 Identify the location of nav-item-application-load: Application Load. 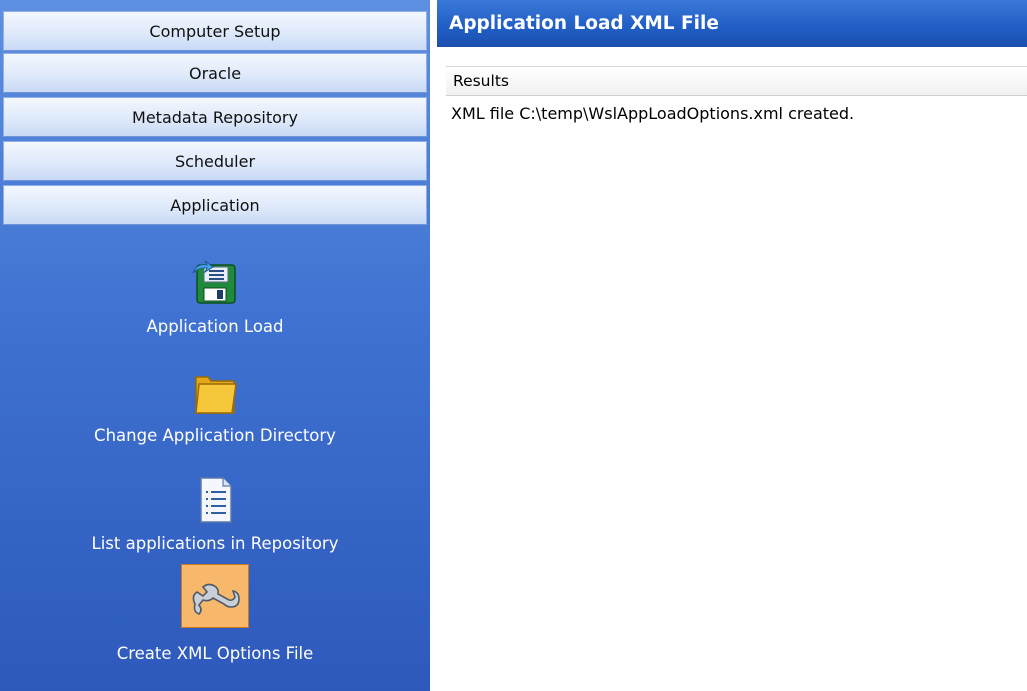
(215, 296).